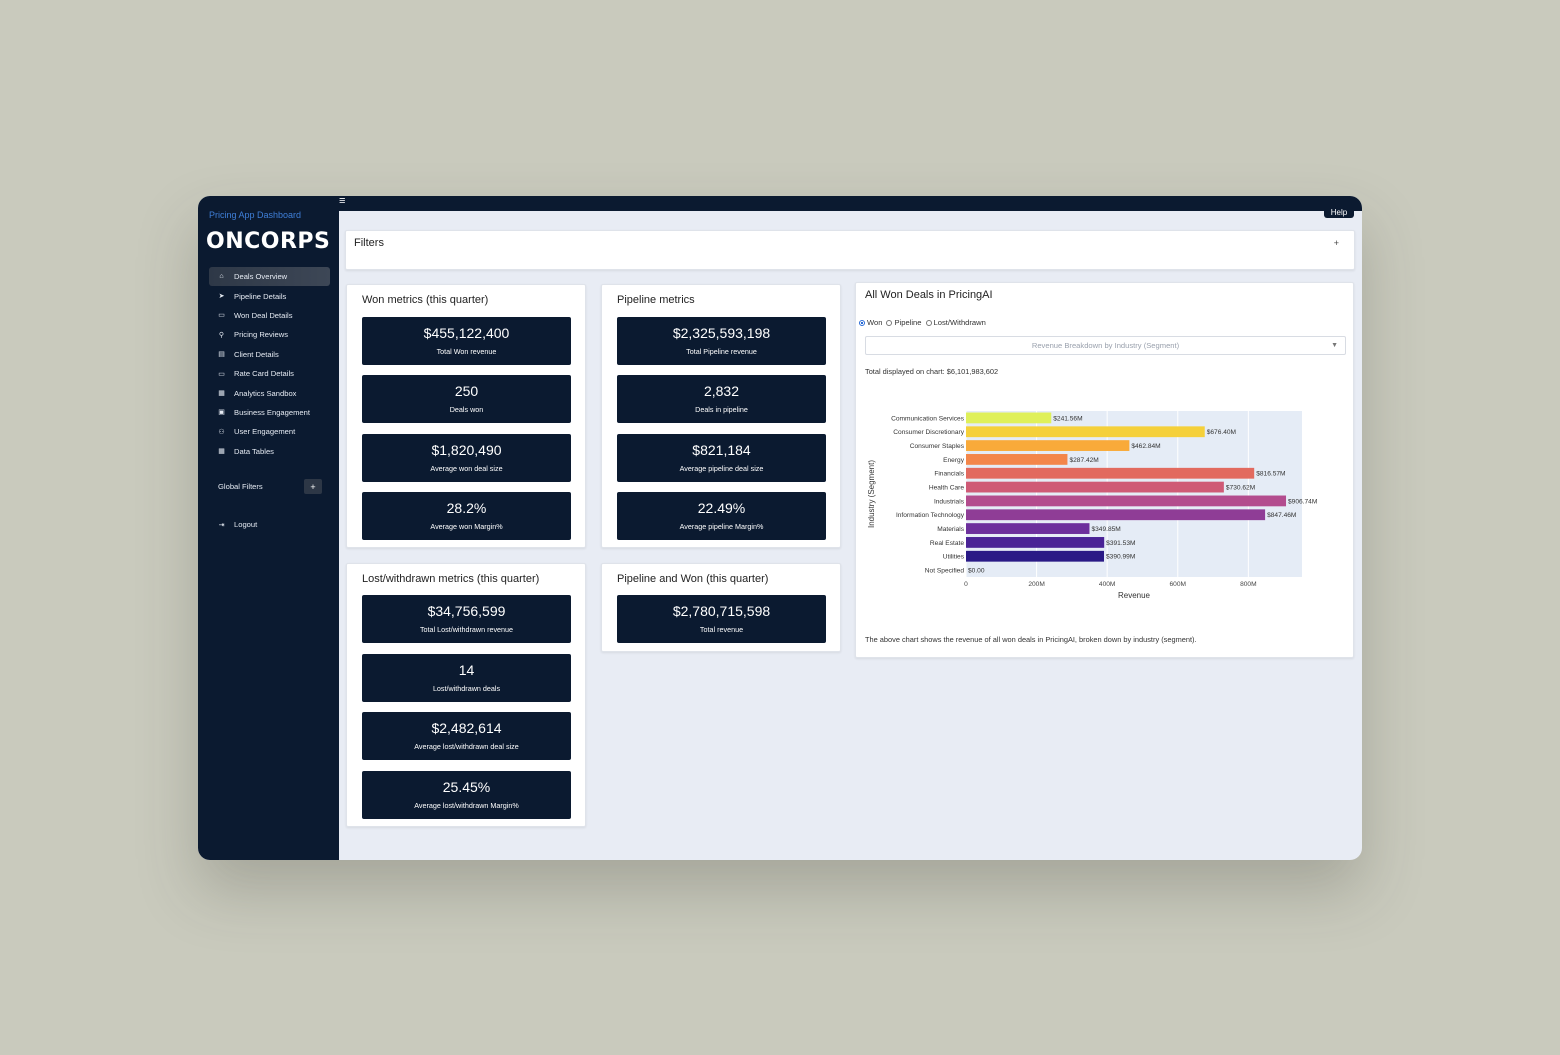 Image resolution: width=1560 pixels, height=1055 pixels. What do you see at coordinates (1336, 243) in the screenshot?
I see `filters-toggle-button: +` at bounding box center [1336, 243].